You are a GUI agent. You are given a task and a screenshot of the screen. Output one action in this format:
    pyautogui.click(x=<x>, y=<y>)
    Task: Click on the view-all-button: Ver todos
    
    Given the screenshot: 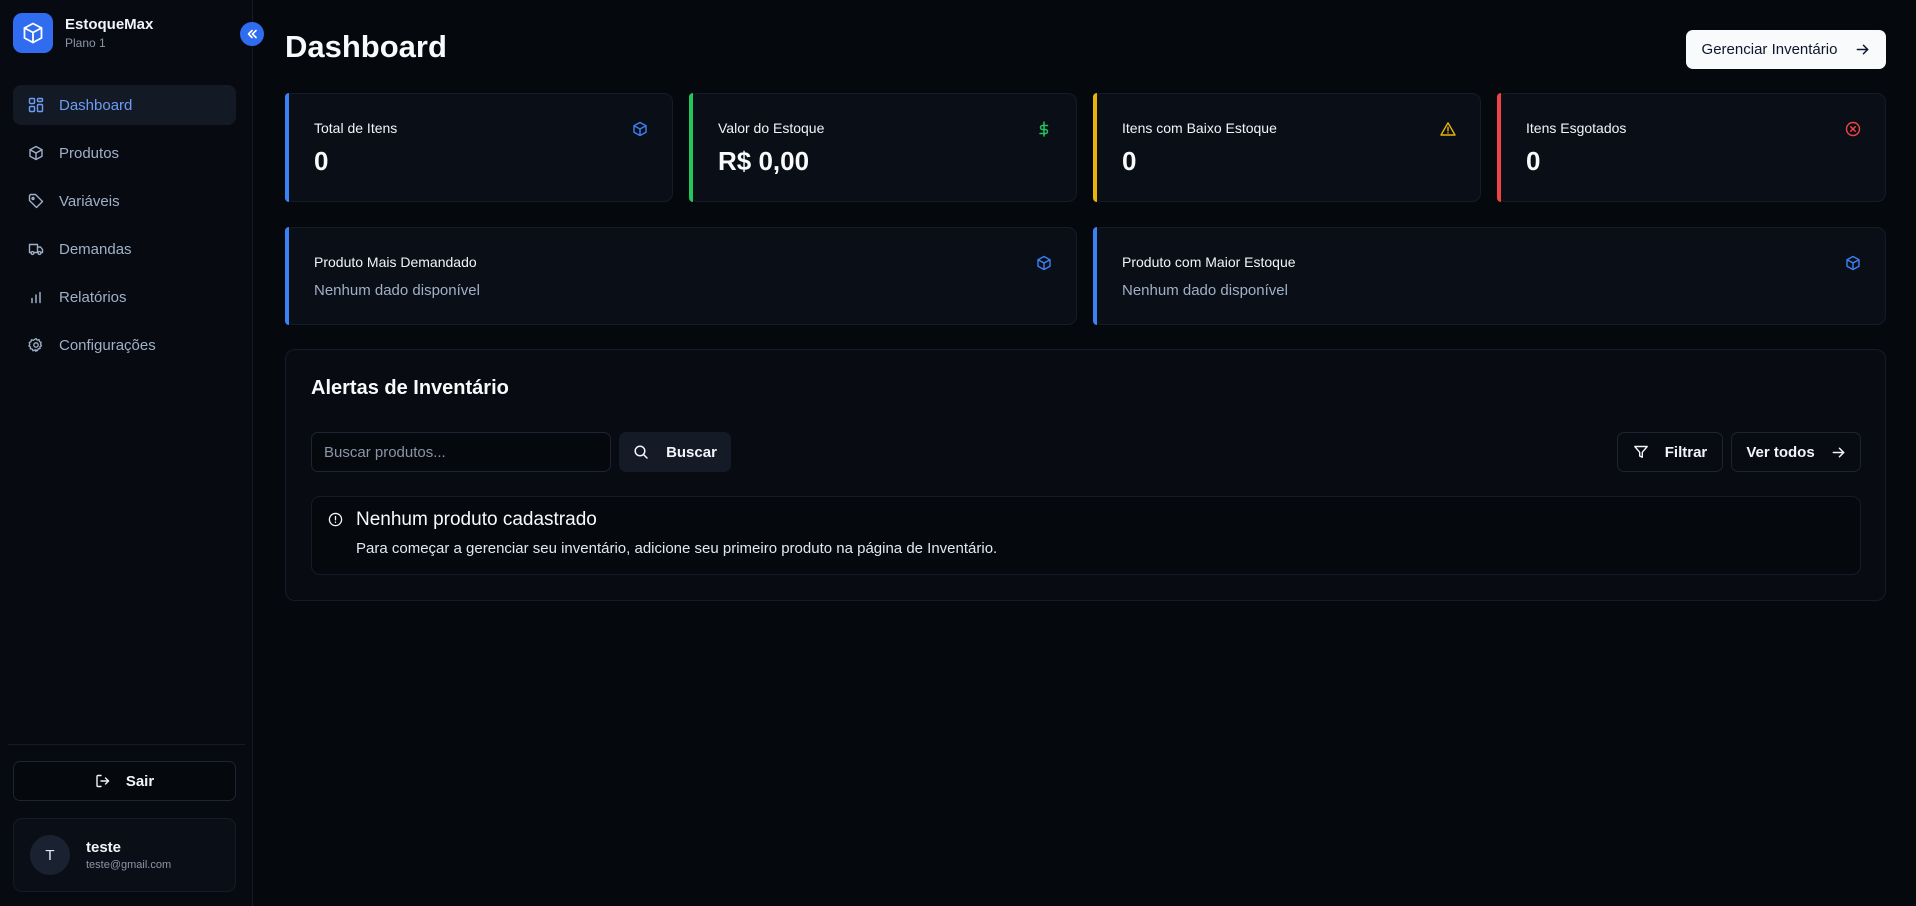 What is the action you would take?
    pyautogui.click(x=1796, y=452)
    